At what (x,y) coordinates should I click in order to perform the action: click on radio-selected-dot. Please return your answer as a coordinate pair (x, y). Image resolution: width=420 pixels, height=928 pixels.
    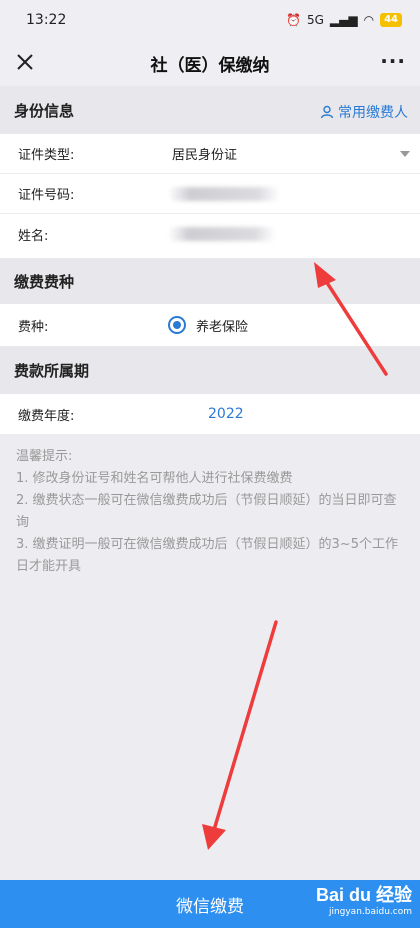
    Looking at the image, I should click on (177, 325).